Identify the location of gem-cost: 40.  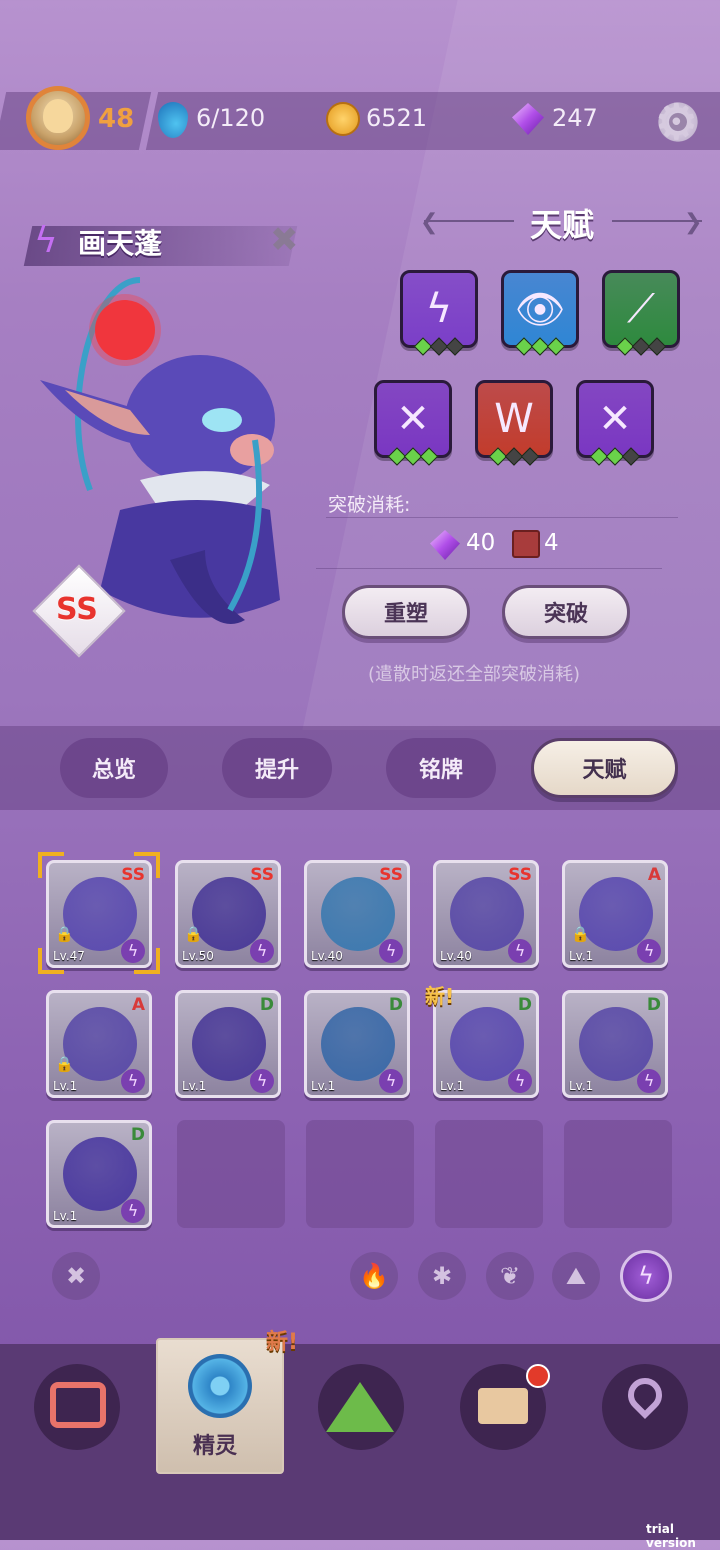
(481, 543).